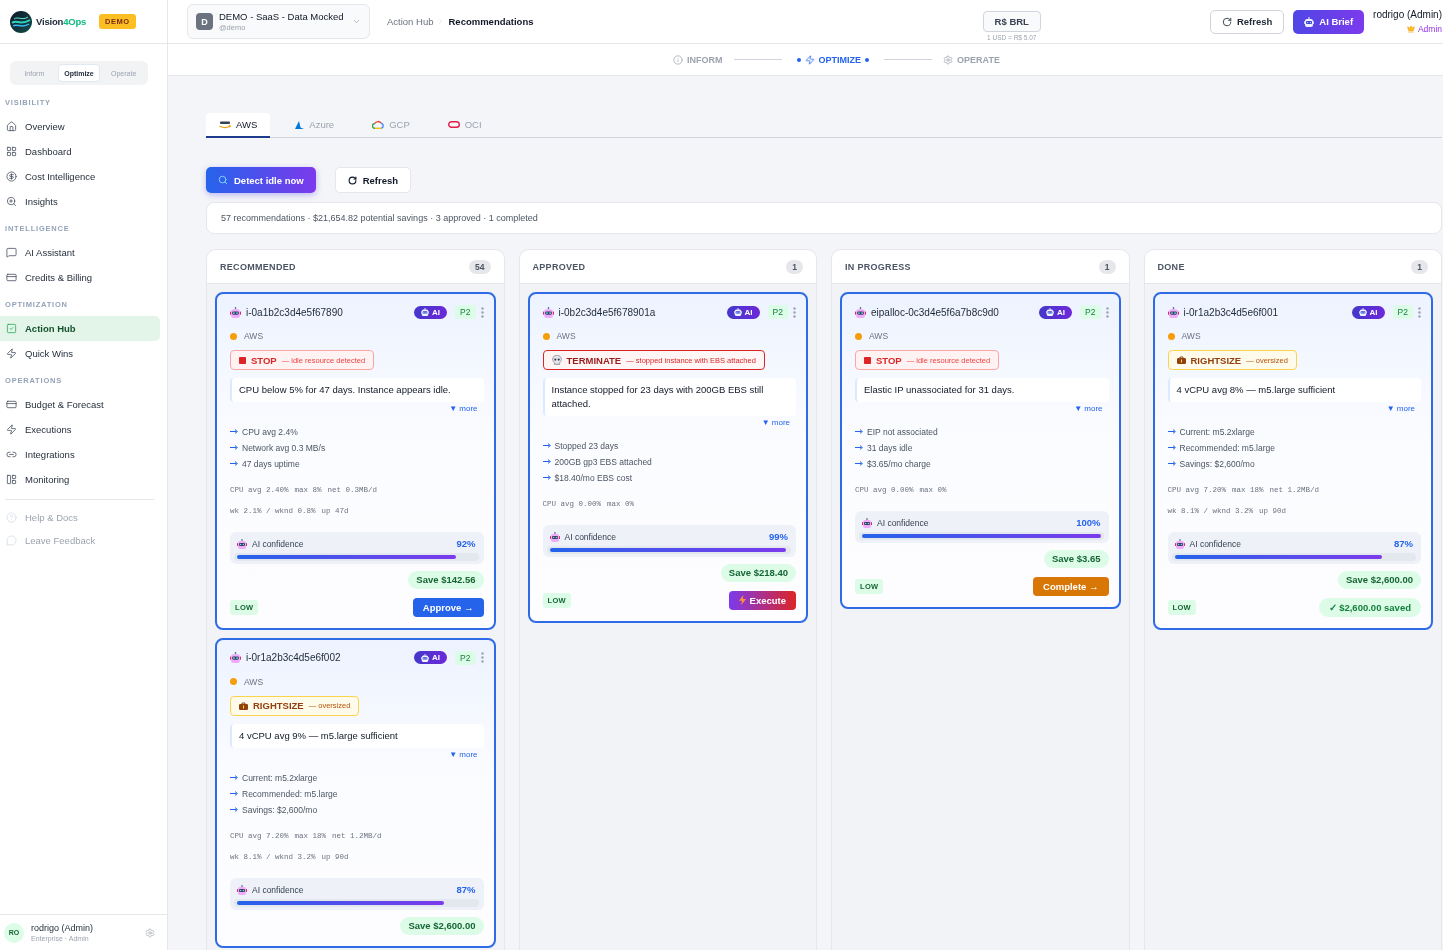  What do you see at coordinates (80, 126) in the screenshot?
I see `sidebar-item: Overview` at bounding box center [80, 126].